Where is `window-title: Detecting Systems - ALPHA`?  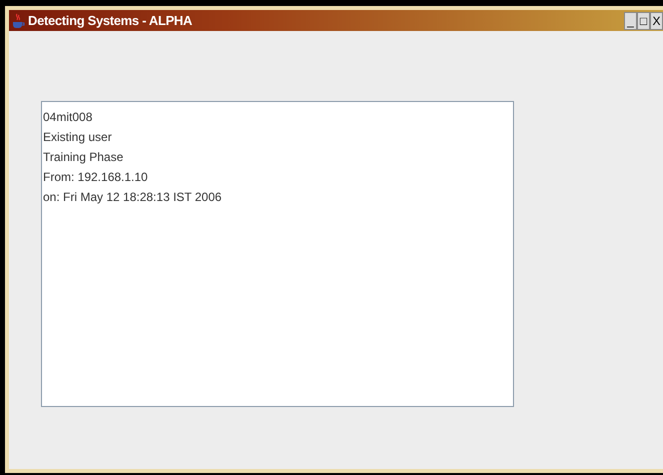 window-title: Detecting Systems - ALPHA is located at coordinates (110, 21).